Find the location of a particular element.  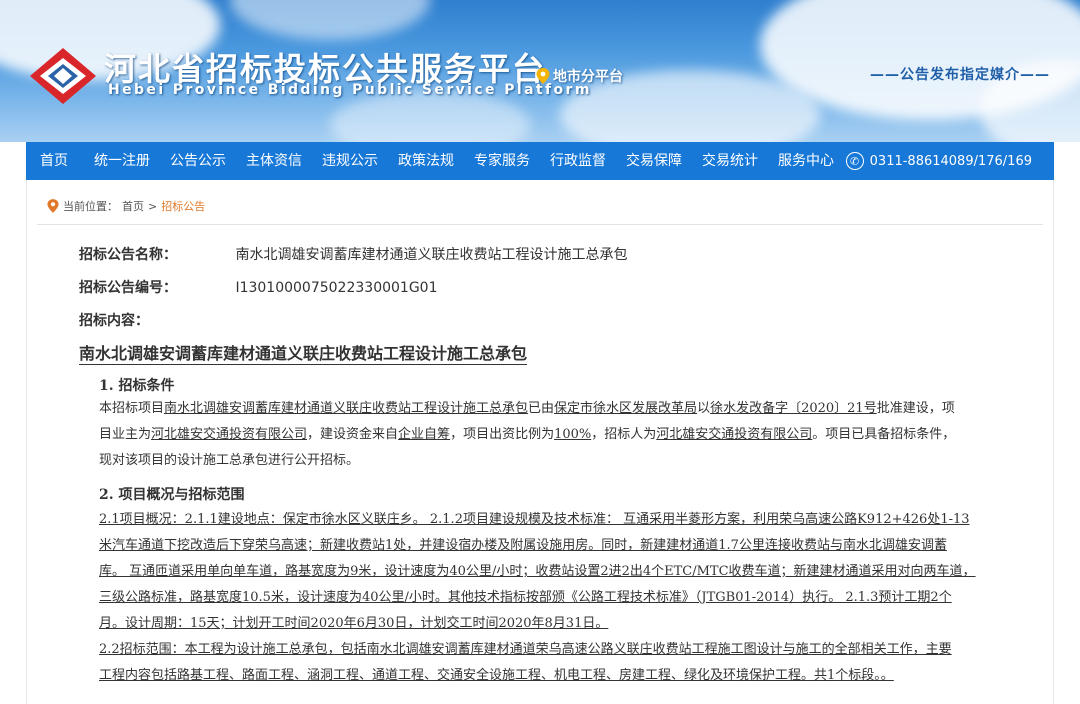

nav-item-register: 统一注册 is located at coordinates (122, 161).